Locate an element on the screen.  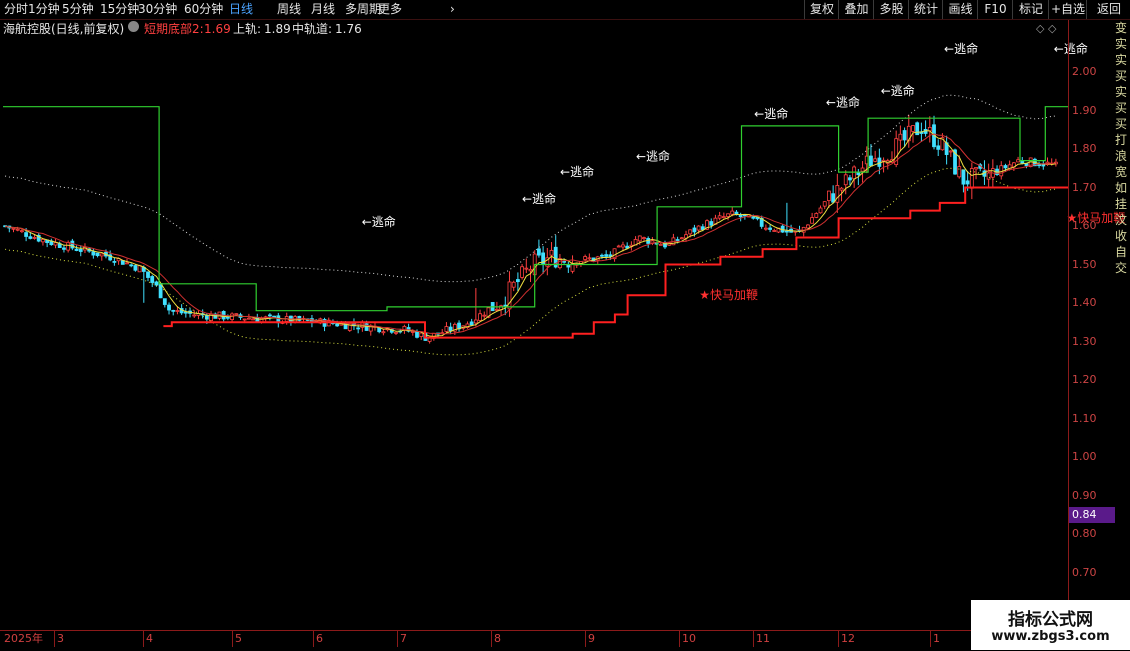
tab-6: 日线 is located at coordinates (241, 9).